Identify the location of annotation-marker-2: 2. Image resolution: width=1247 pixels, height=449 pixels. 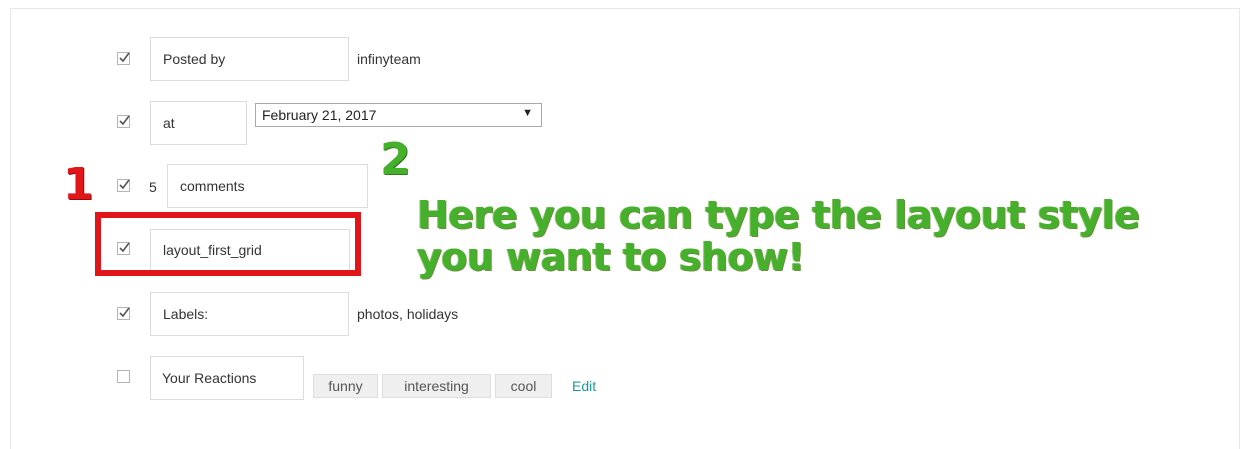
(395, 159).